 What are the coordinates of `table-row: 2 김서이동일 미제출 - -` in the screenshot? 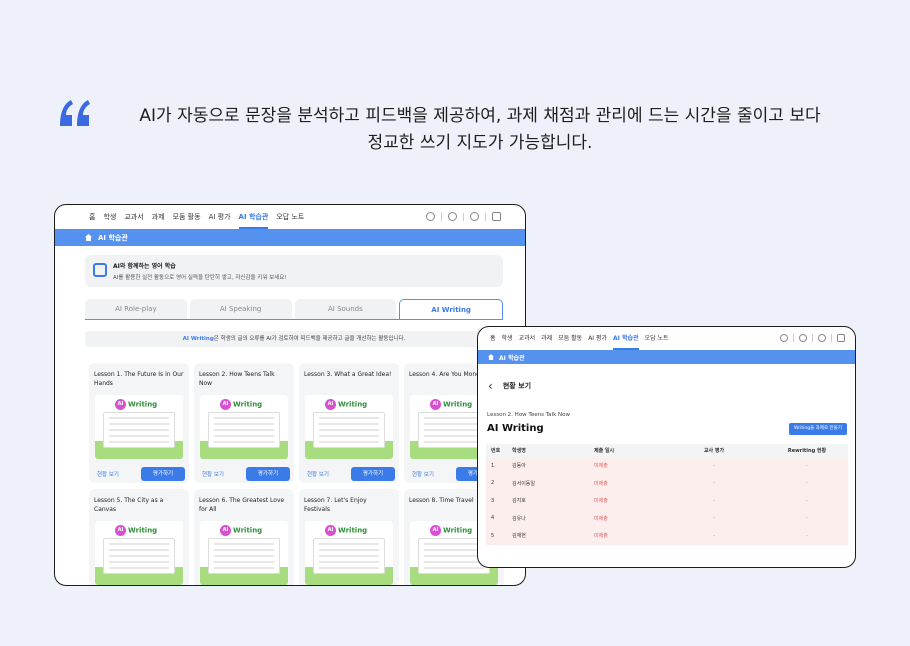 It's located at (667, 483).